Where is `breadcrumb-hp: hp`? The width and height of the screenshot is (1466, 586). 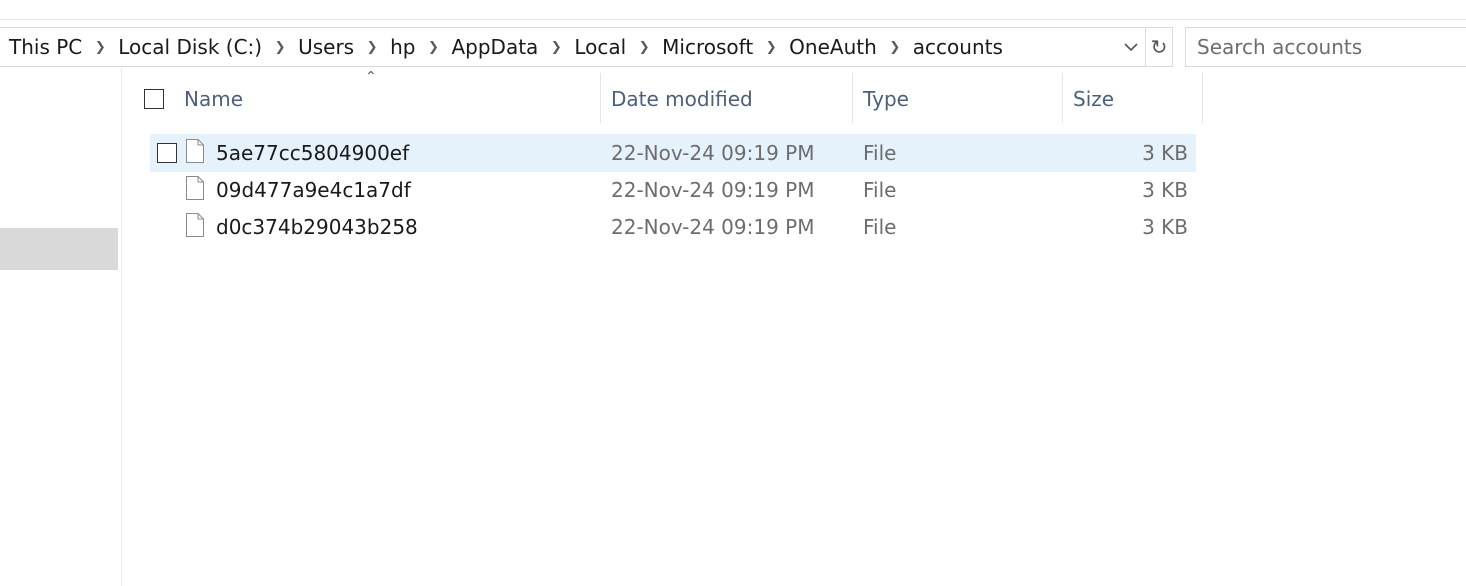
breadcrumb-hp: hp is located at coordinates (402, 47).